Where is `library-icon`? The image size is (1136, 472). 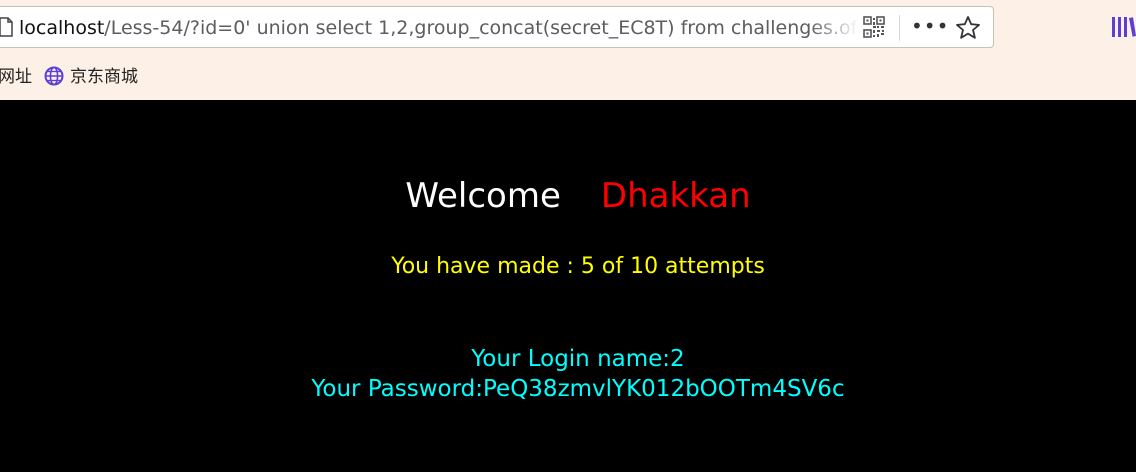
library-icon is located at coordinates (1123, 27).